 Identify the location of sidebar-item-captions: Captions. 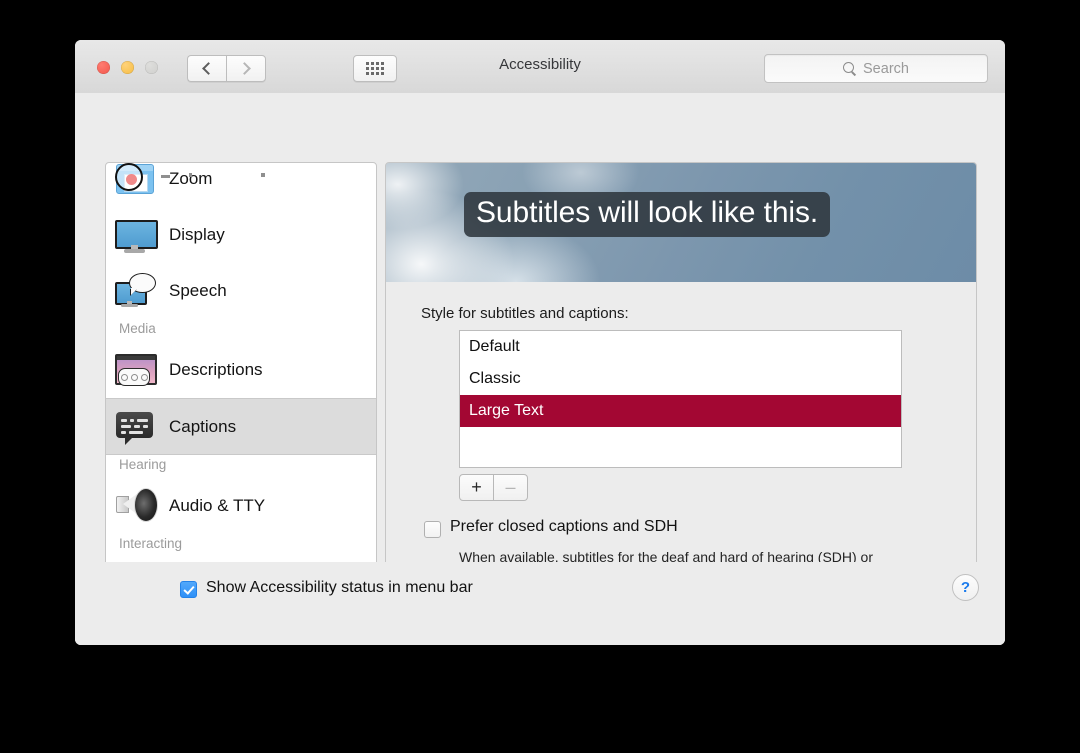
(241, 426).